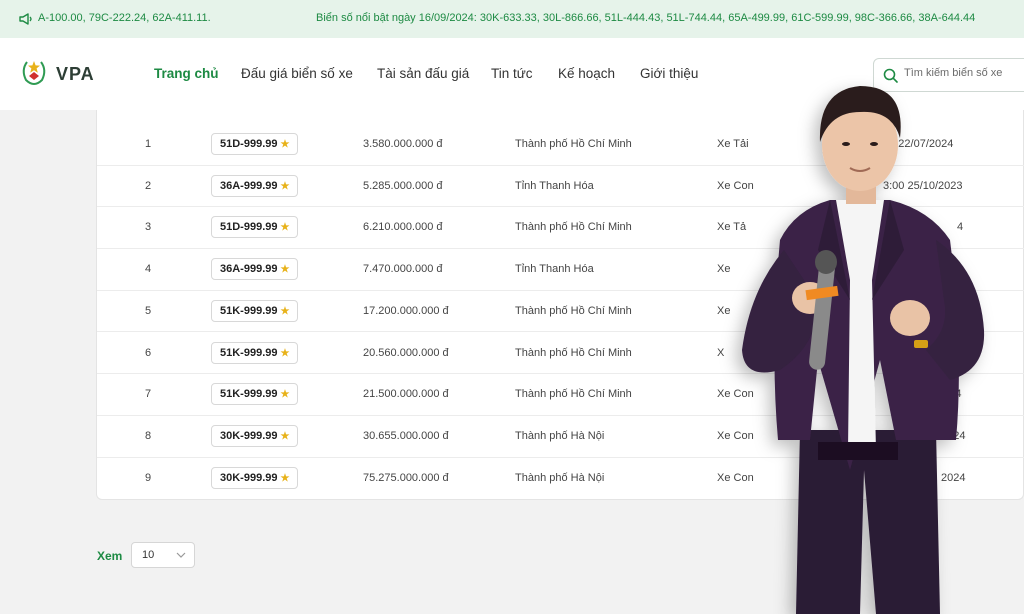 The width and height of the screenshot is (1024, 614). Describe the element at coordinates (148, 394) in the screenshot. I see `row-index: 7` at that location.